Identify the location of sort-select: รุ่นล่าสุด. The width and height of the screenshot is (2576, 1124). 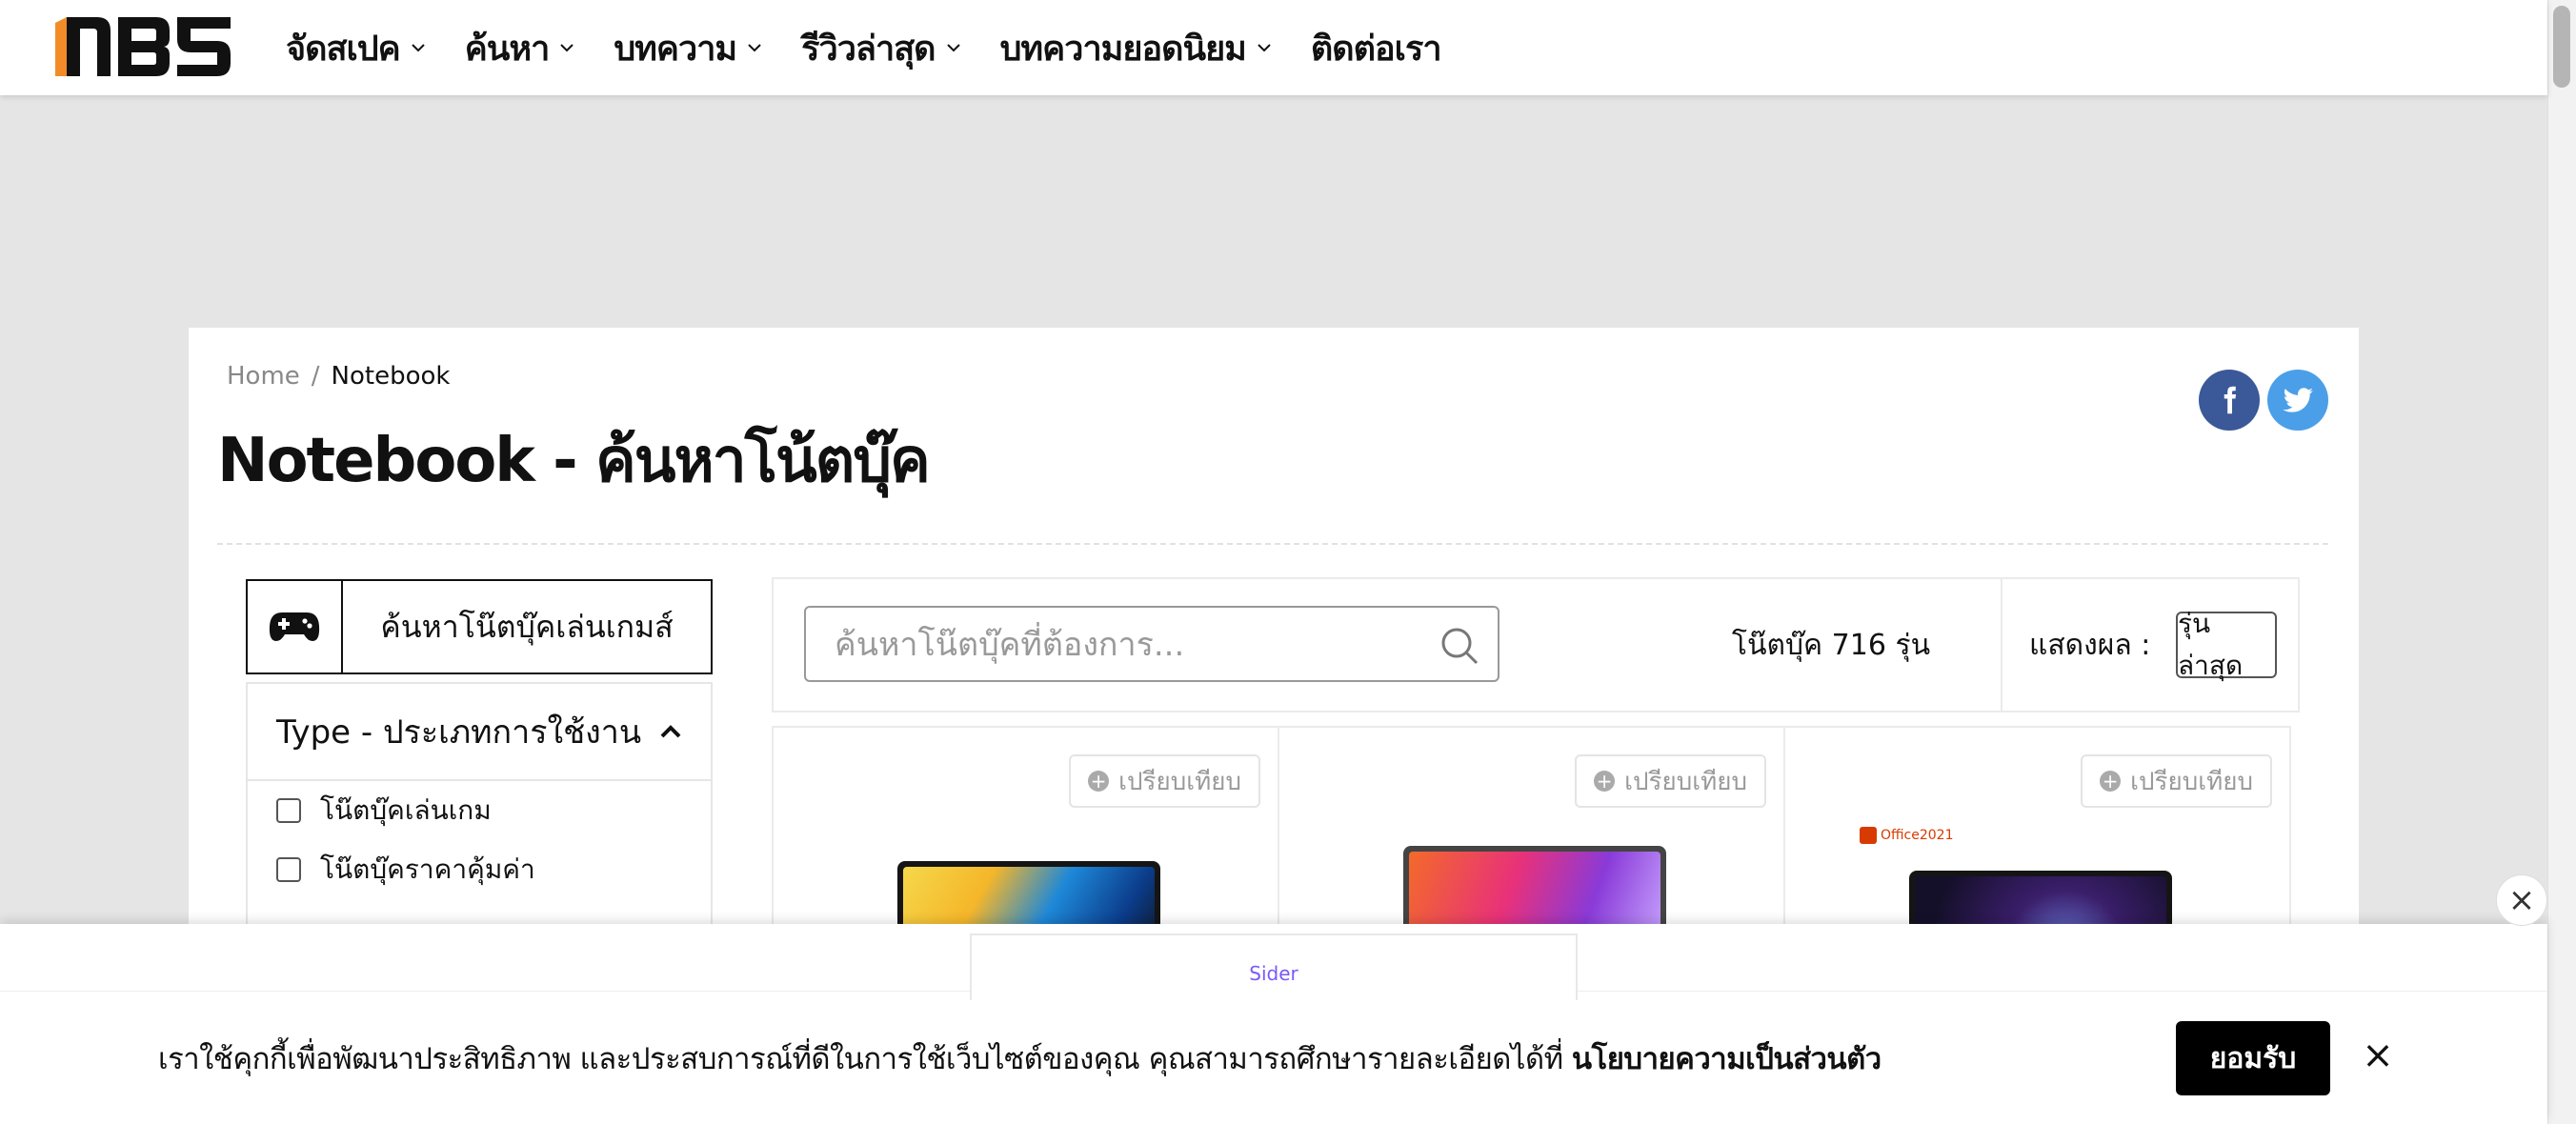
(2227, 644).